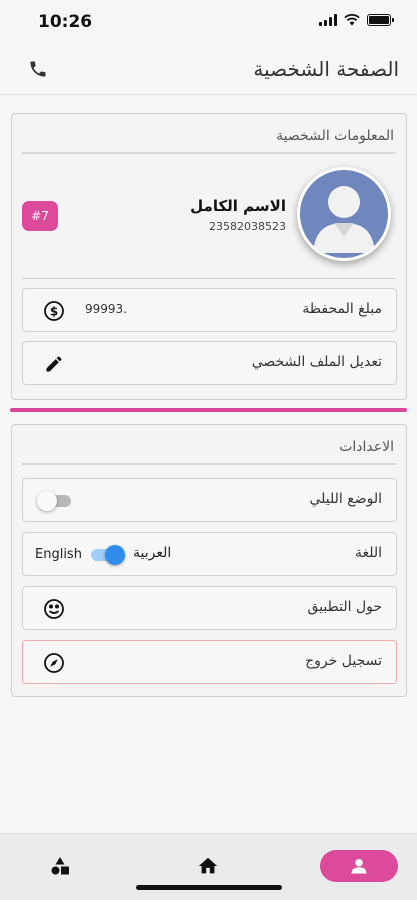 The height and width of the screenshot is (900, 417). I want to click on battery-icon, so click(380, 20).